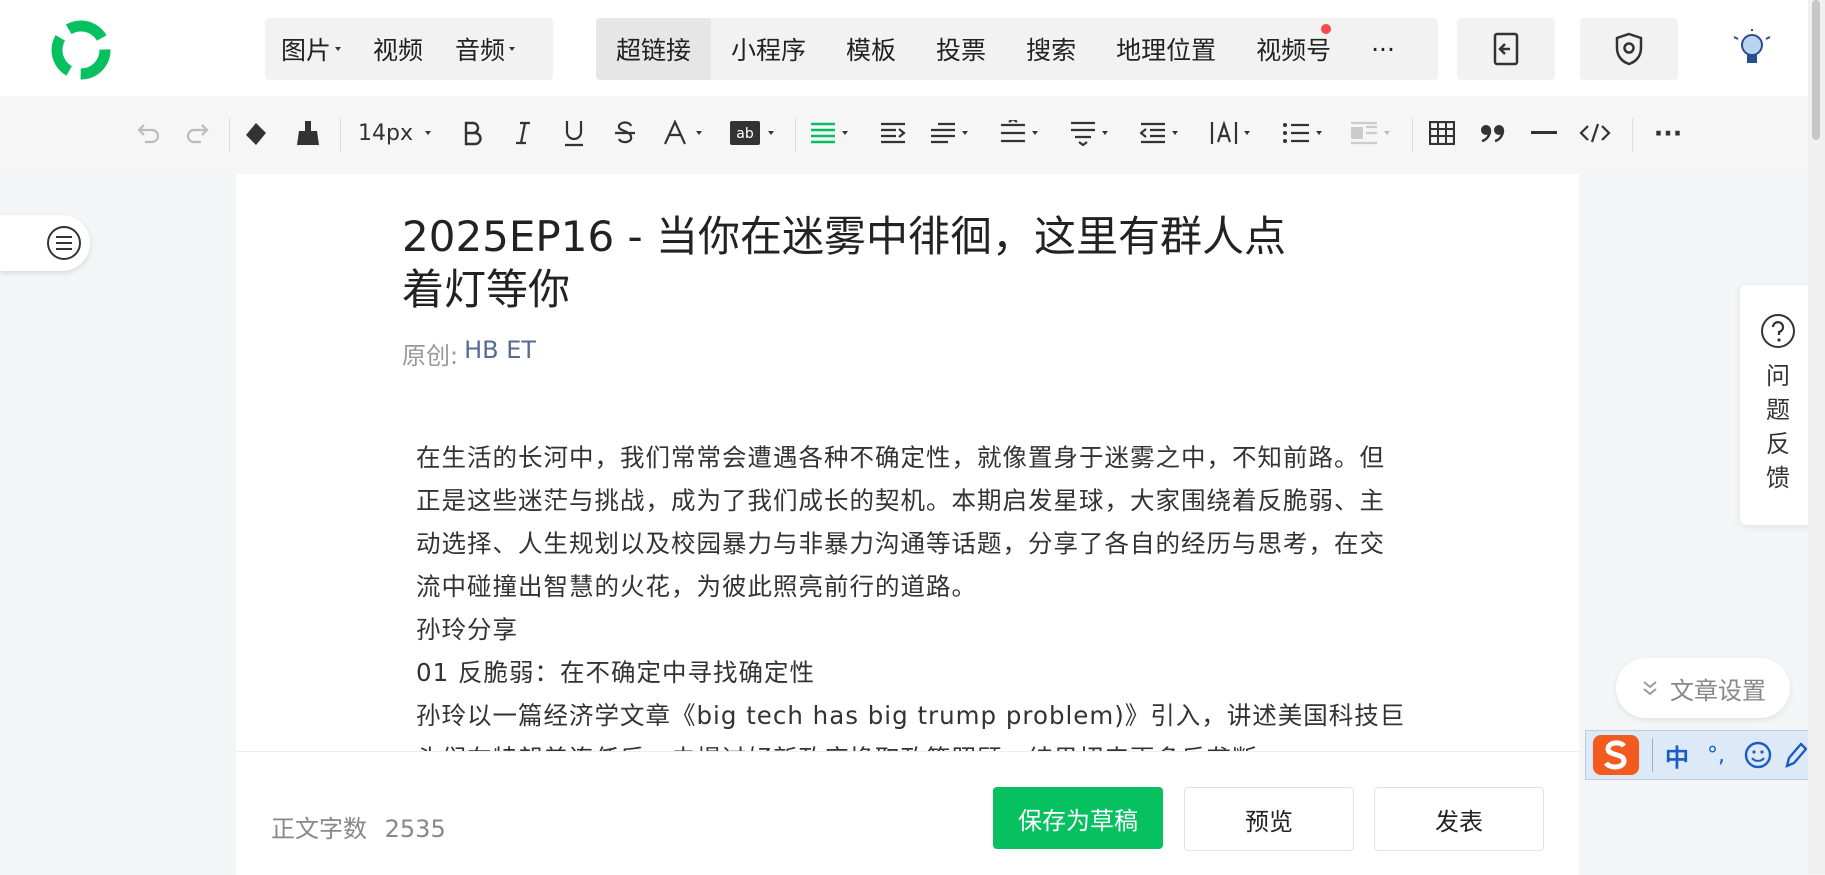  I want to click on word-count-label: 正文字数, so click(319, 829).